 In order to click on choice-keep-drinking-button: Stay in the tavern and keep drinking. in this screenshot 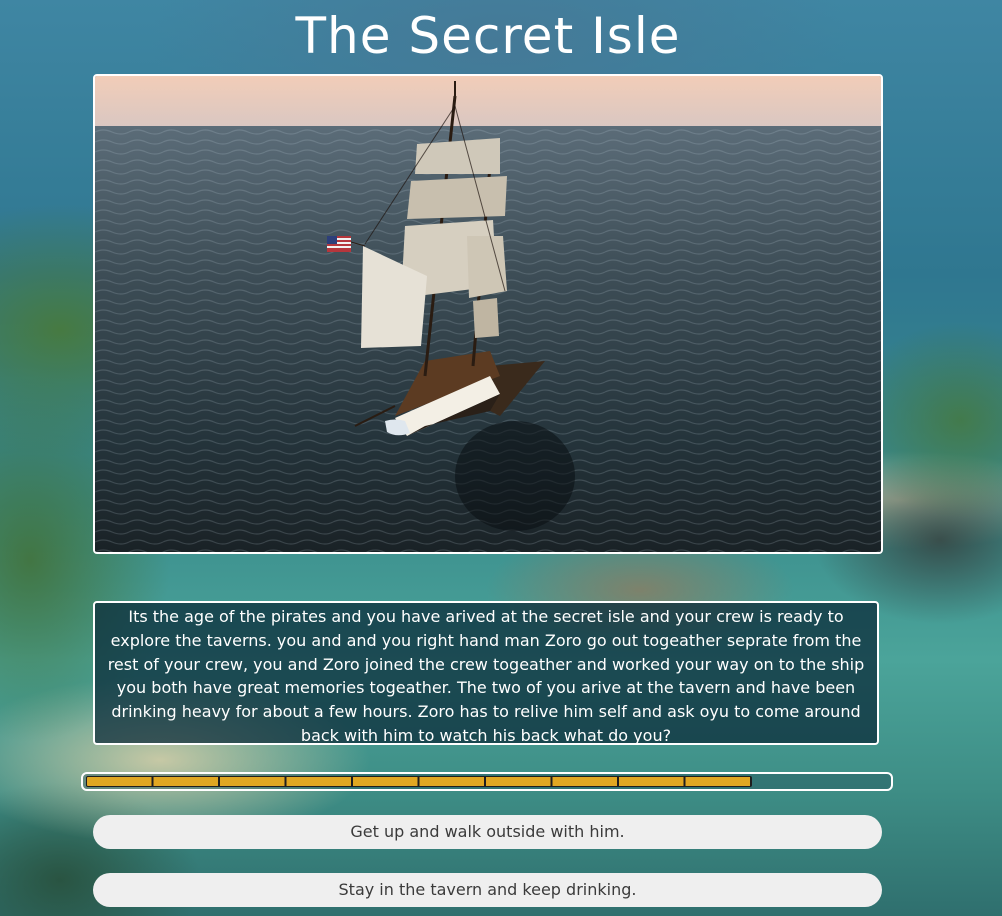, I will do `click(487, 890)`.